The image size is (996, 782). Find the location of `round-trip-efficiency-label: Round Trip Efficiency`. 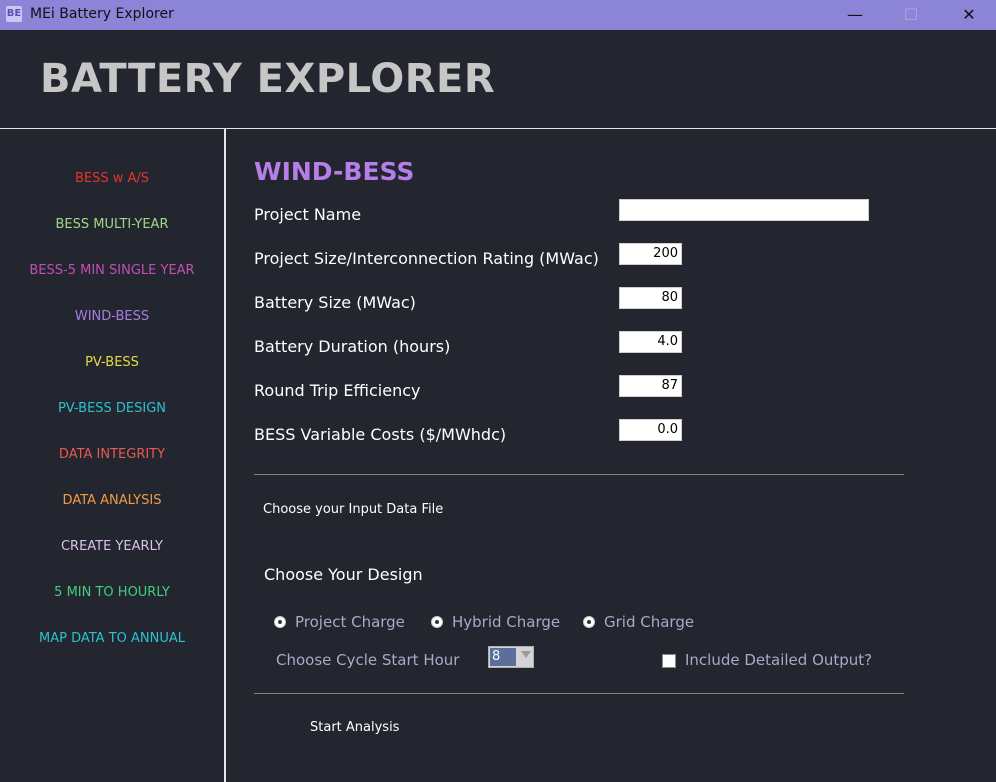

round-trip-efficiency-label: Round Trip Efficiency is located at coordinates (337, 390).